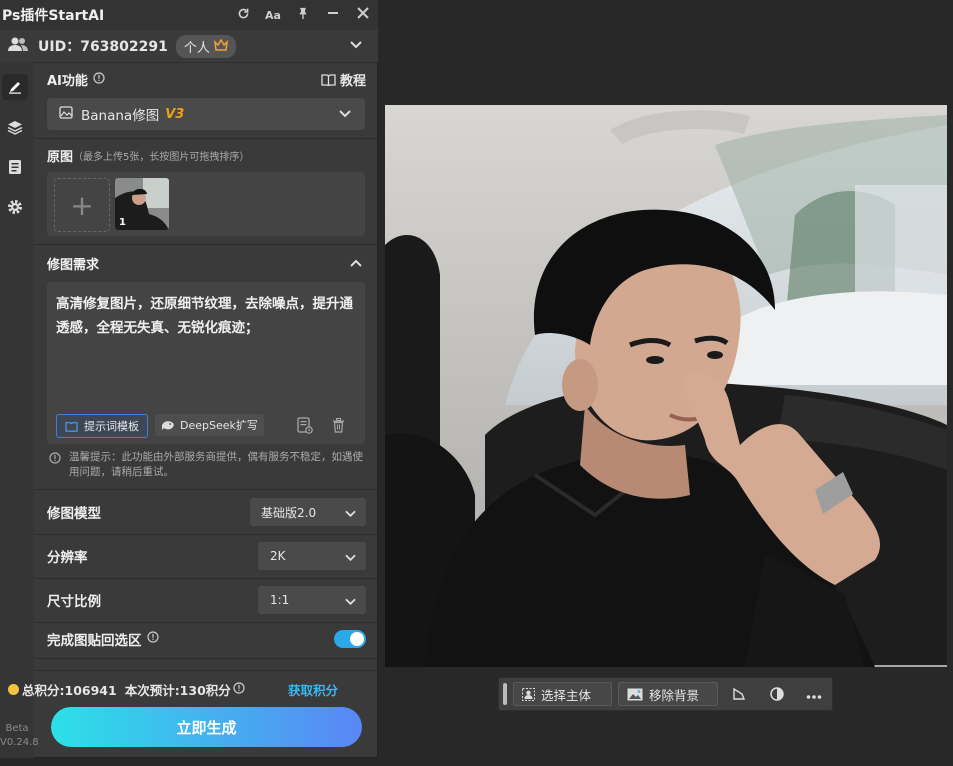  What do you see at coordinates (69, 690) in the screenshot?
I see `total-points: 总积分:106941` at bounding box center [69, 690].